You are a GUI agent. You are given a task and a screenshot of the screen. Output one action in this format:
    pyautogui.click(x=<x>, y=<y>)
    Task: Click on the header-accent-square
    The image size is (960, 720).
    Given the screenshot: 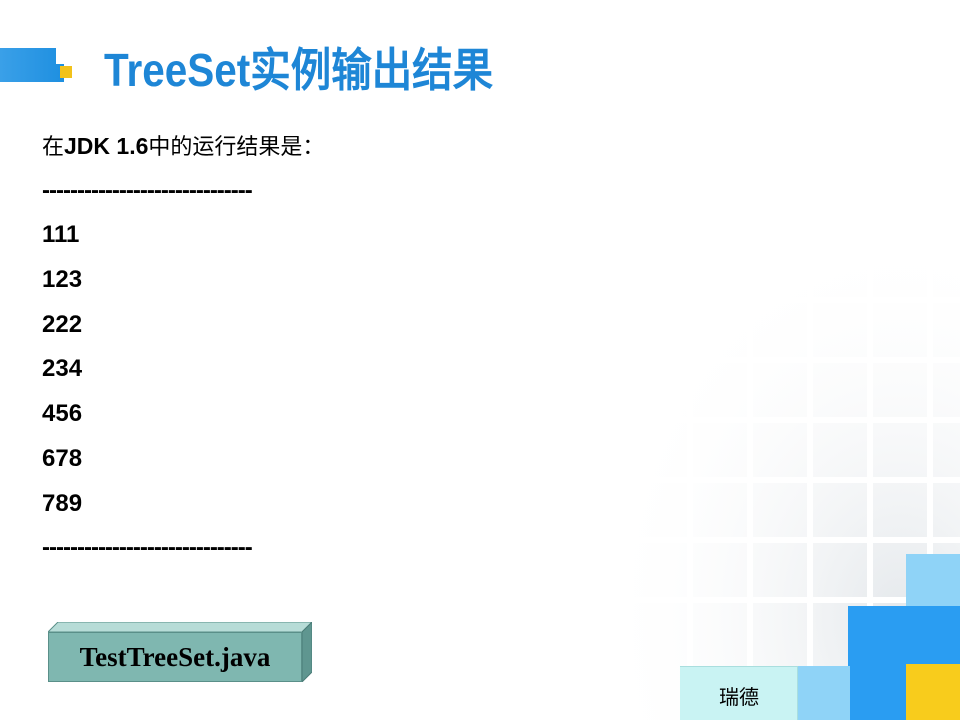 What is the action you would take?
    pyautogui.click(x=66, y=72)
    